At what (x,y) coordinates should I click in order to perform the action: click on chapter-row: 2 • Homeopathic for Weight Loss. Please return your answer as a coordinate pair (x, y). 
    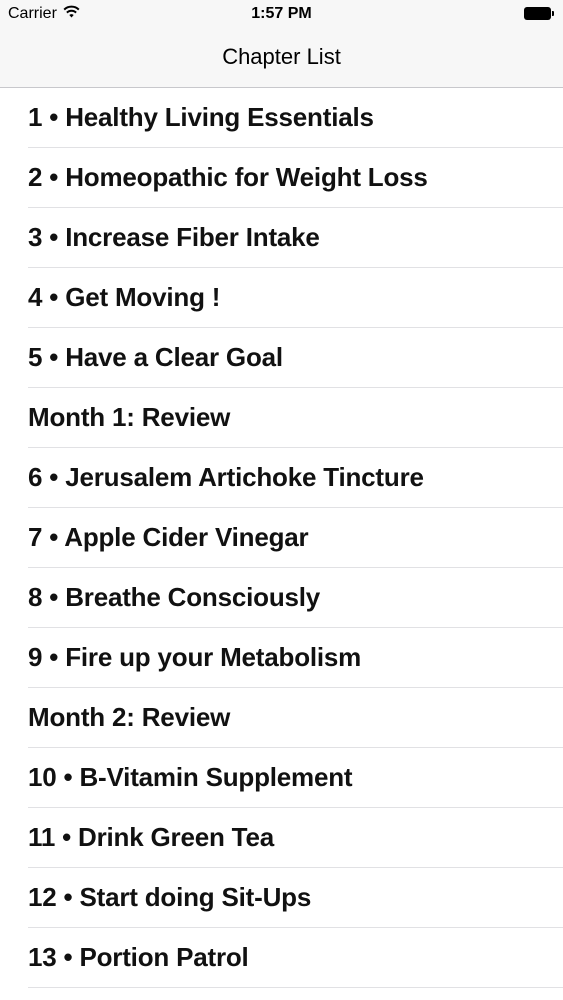
    Looking at the image, I should click on (295, 178).